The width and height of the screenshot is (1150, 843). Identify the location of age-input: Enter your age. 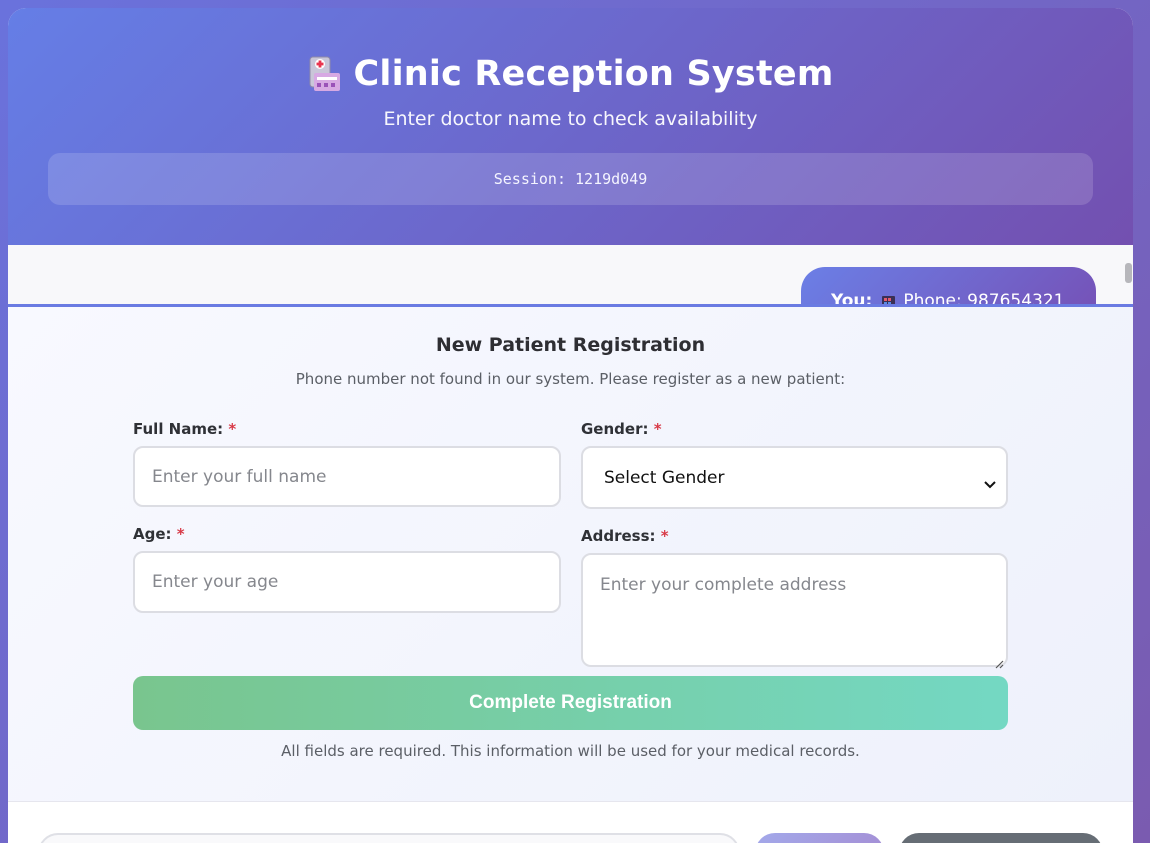
(347, 582).